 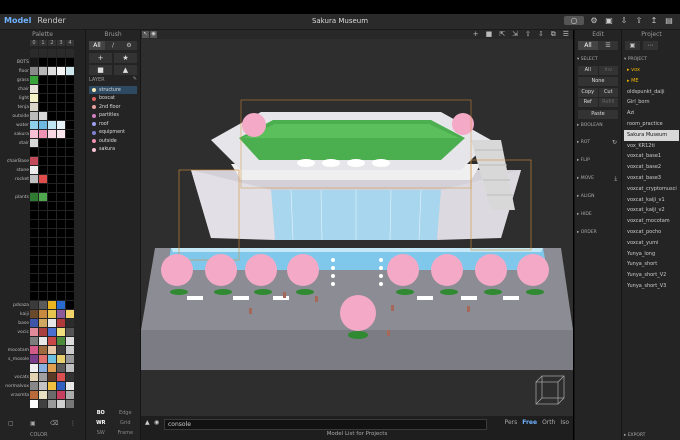 I want to click on trash-icon: ⌫, so click(x=54, y=423).